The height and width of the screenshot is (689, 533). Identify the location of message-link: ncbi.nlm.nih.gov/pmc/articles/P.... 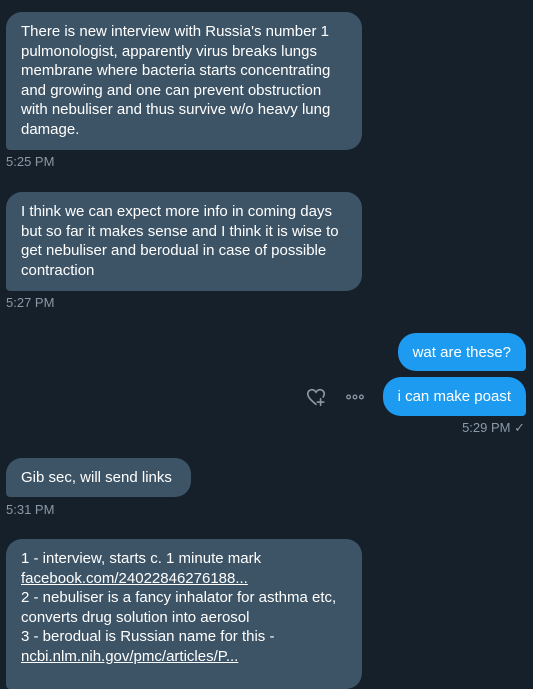
(184, 657).